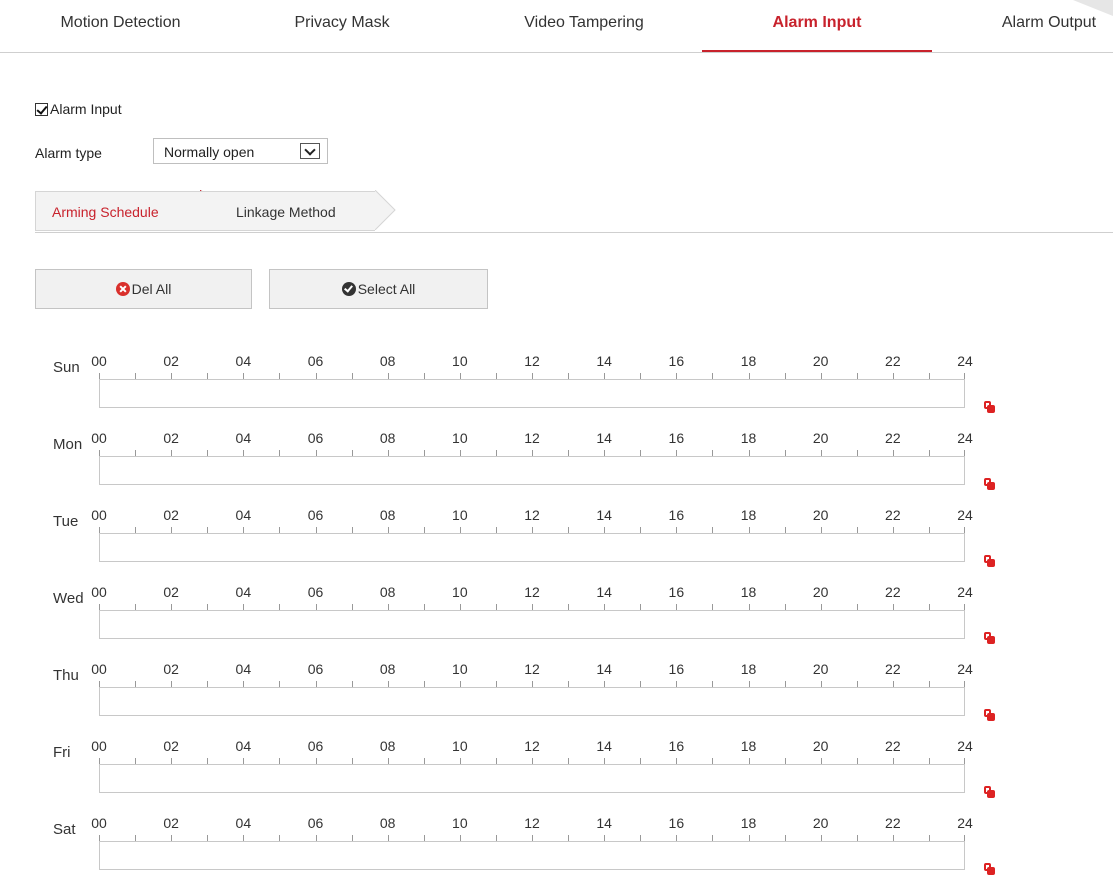 The image size is (1113, 884). Describe the element at coordinates (584, 33) in the screenshot. I see `tab-video-tampering: Video Tampering` at that location.